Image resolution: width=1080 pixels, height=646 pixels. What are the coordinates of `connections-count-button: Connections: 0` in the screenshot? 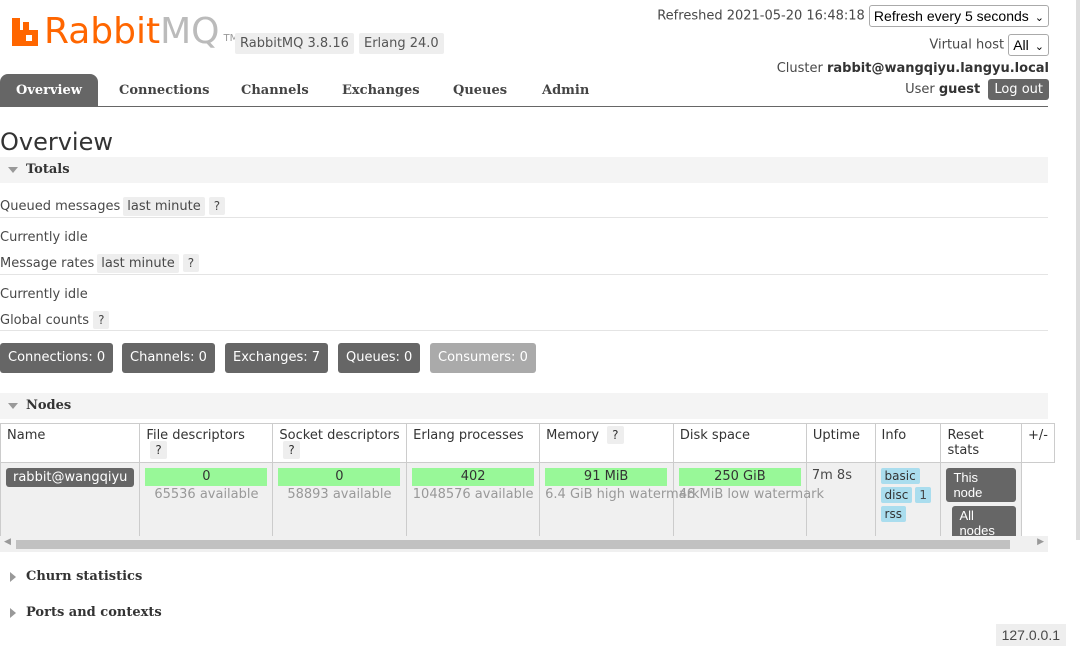 It's located at (57, 358).